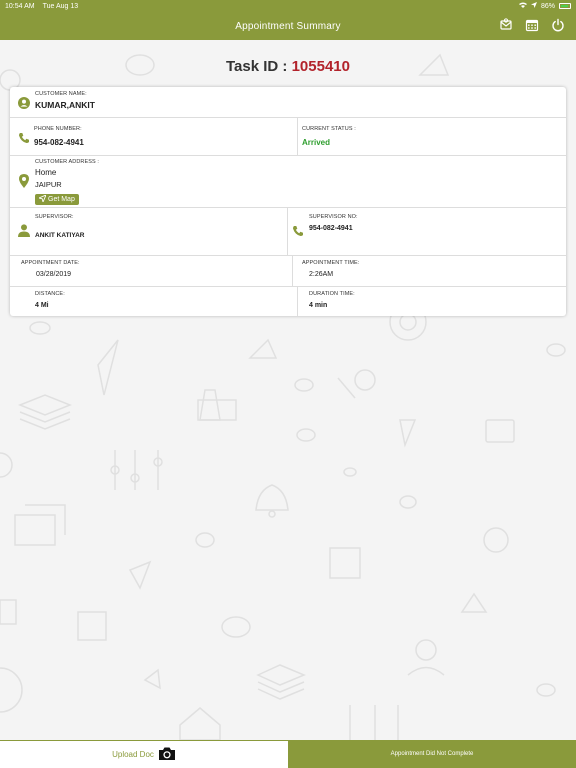 This screenshot has width=576, height=768. Describe the element at coordinates (318, 305) in the screenshot. I see `duration-value: 4 min` at that location.